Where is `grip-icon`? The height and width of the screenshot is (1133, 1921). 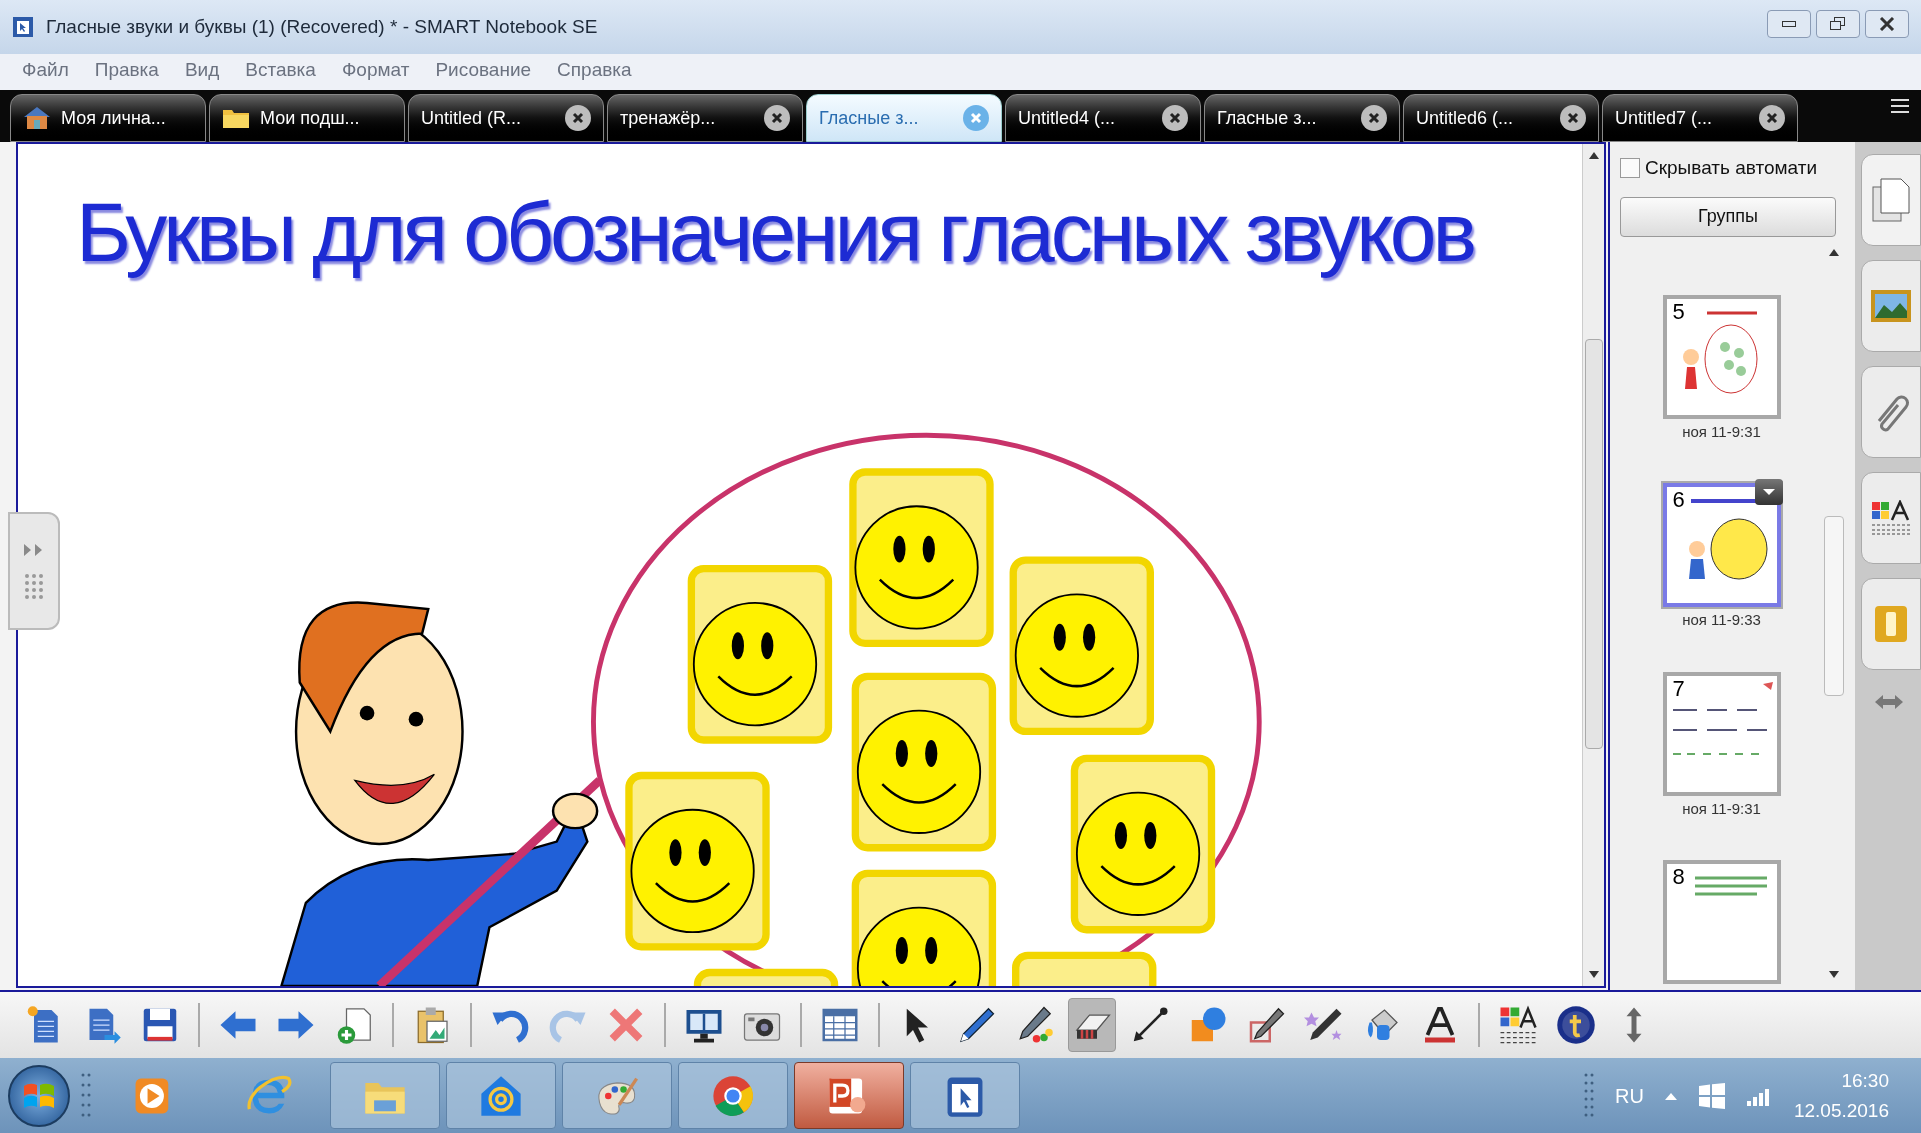
grip-icon is located at coordinates (34, 586).